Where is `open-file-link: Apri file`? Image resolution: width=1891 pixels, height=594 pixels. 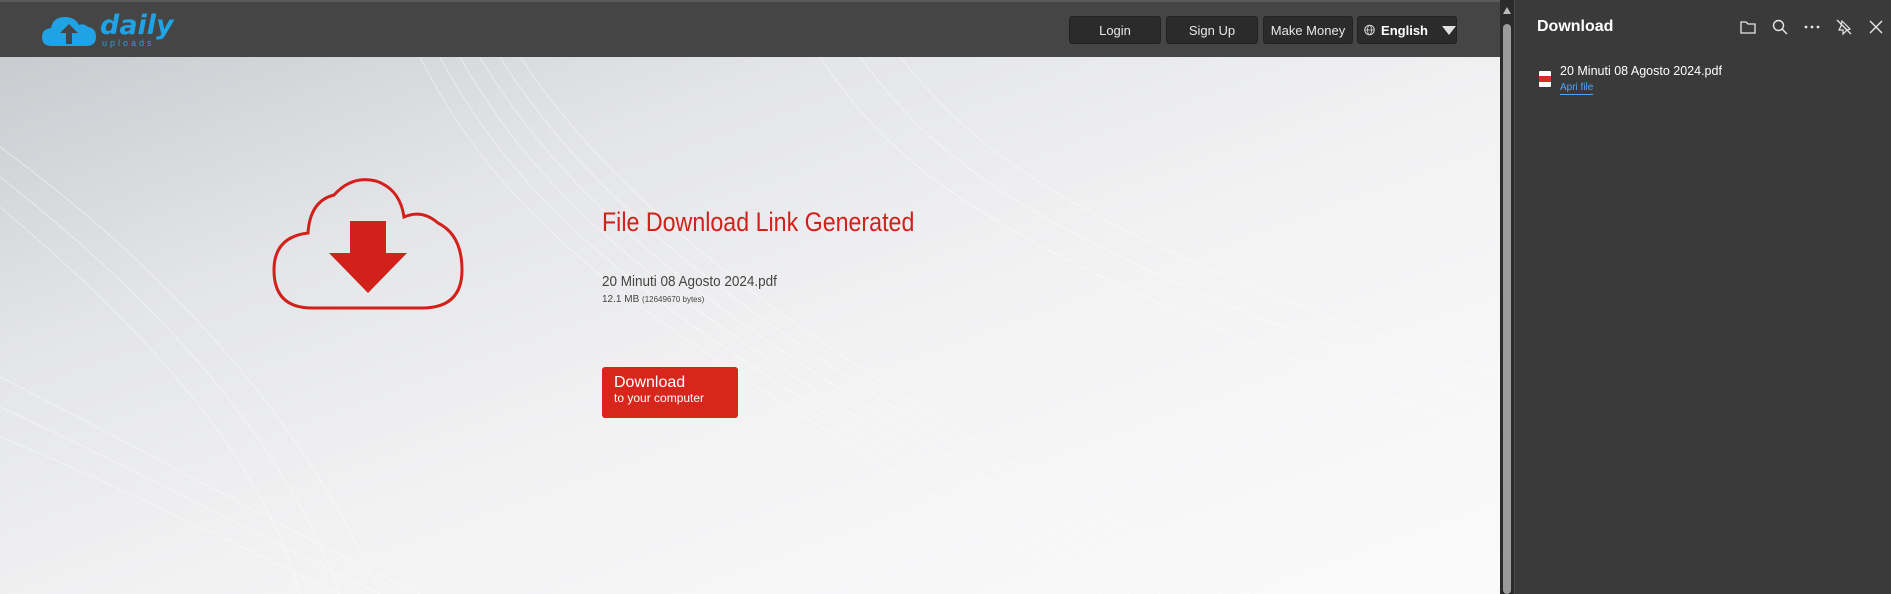
open-file-link: Apri file is located at coordinates (1577, 88).